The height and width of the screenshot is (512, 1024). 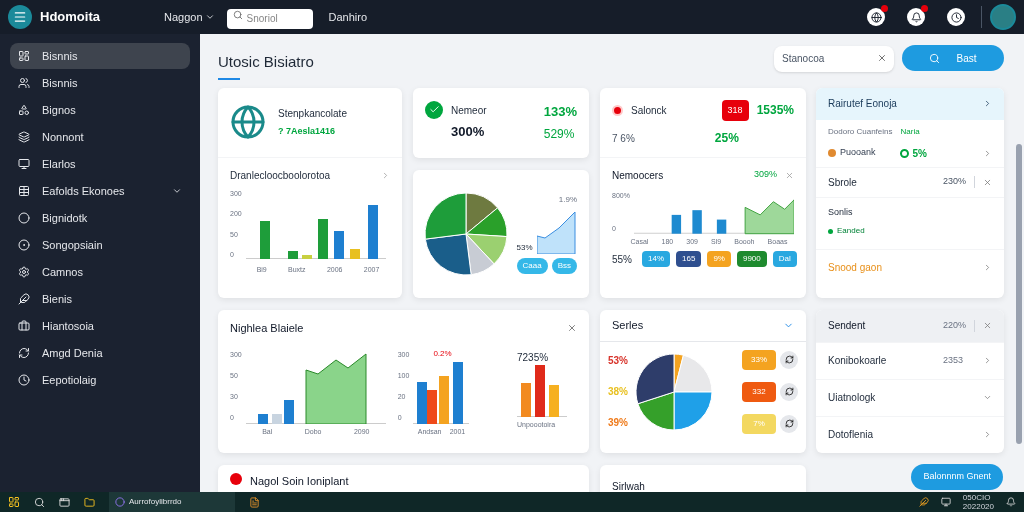 What do you see at coordinates (172, 502) in the screenshot?
I see `taskbar-app: Aurrofoylibrrdo` at bounding box center [172, 502].